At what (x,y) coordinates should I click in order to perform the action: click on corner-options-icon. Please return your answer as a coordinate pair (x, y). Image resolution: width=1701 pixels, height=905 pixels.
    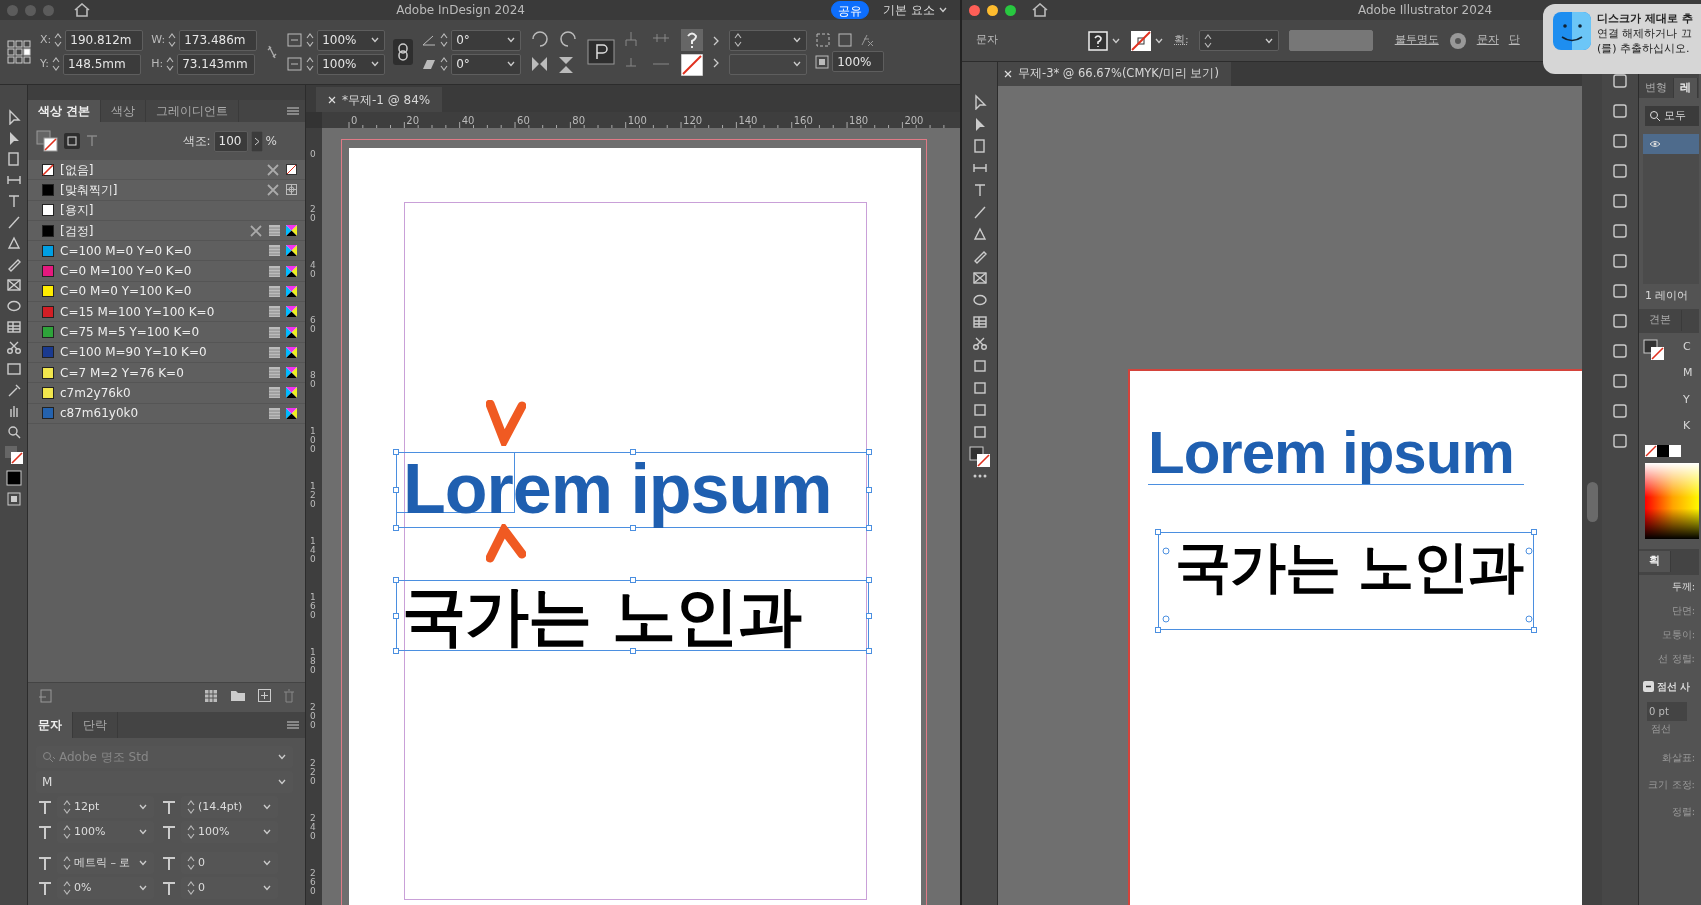
    Looking at the image, I should click on (823, 40).